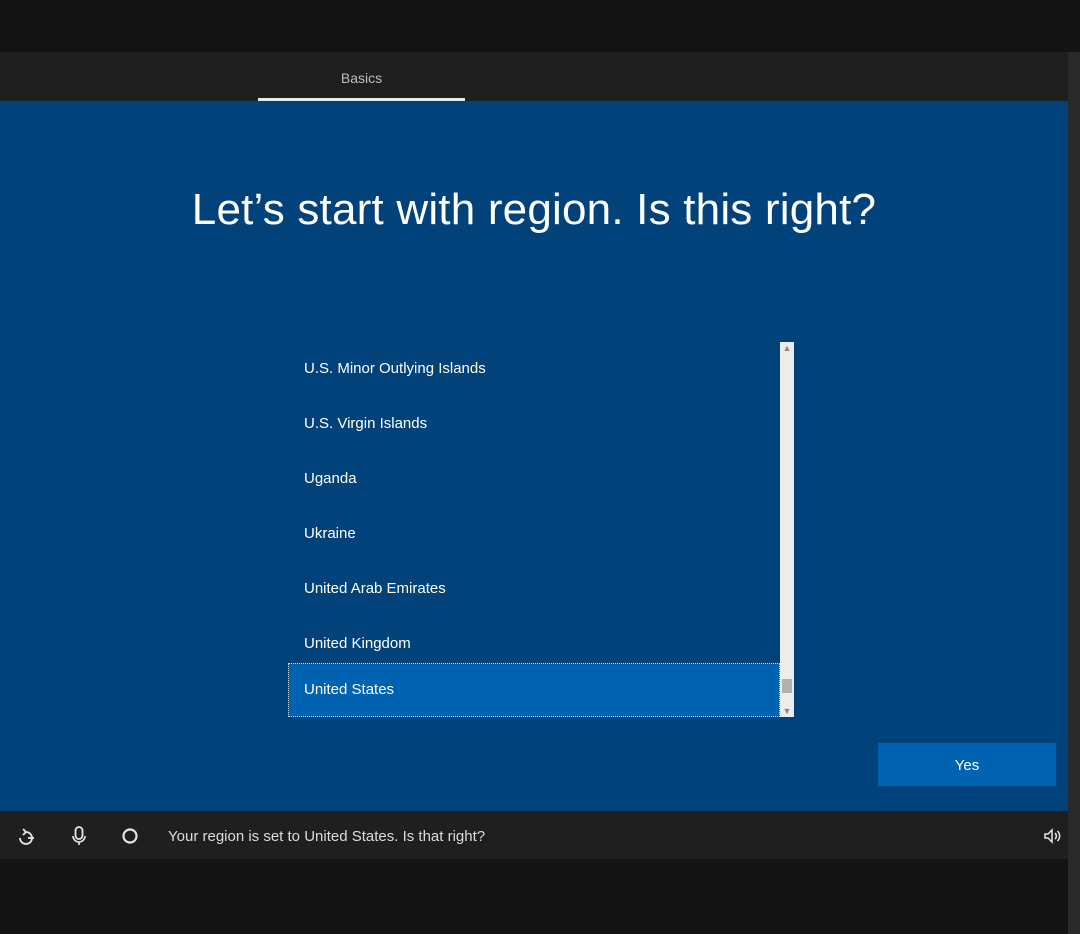  I want to click on microphone-icon, so click(79, 836).